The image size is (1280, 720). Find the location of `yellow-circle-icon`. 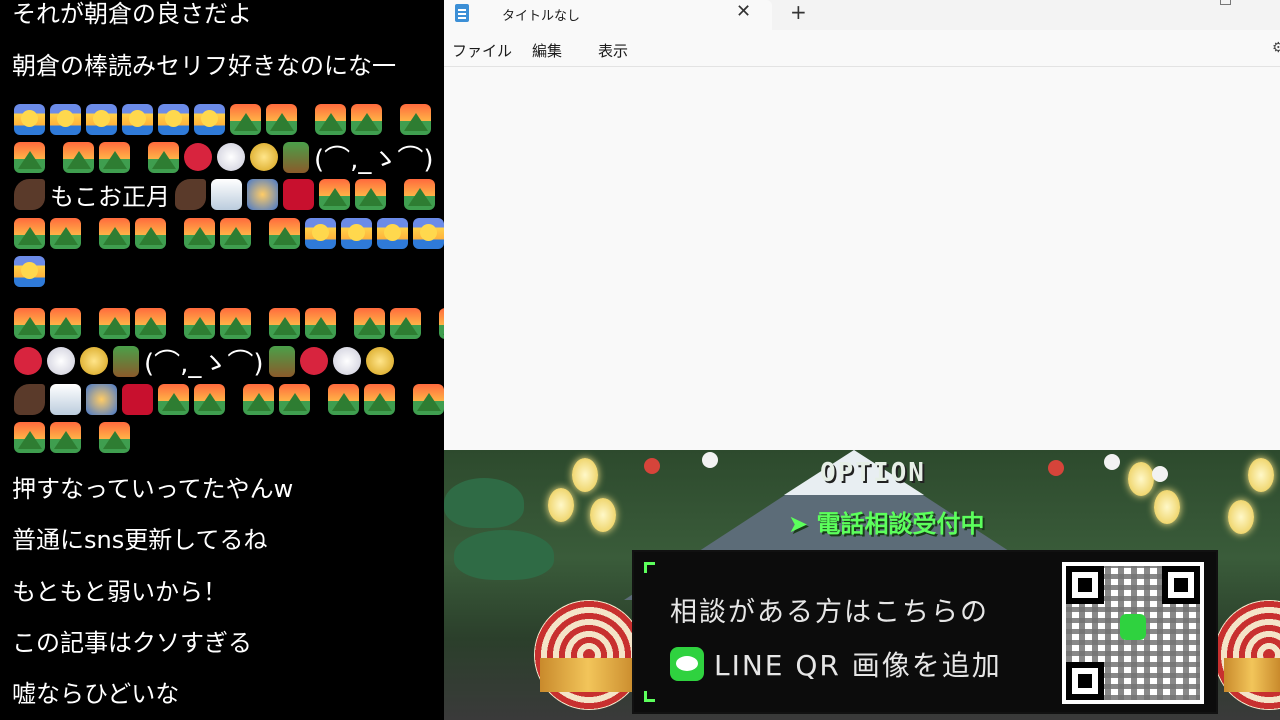

yellow-circle-icon is located at coordinates (94, 361).